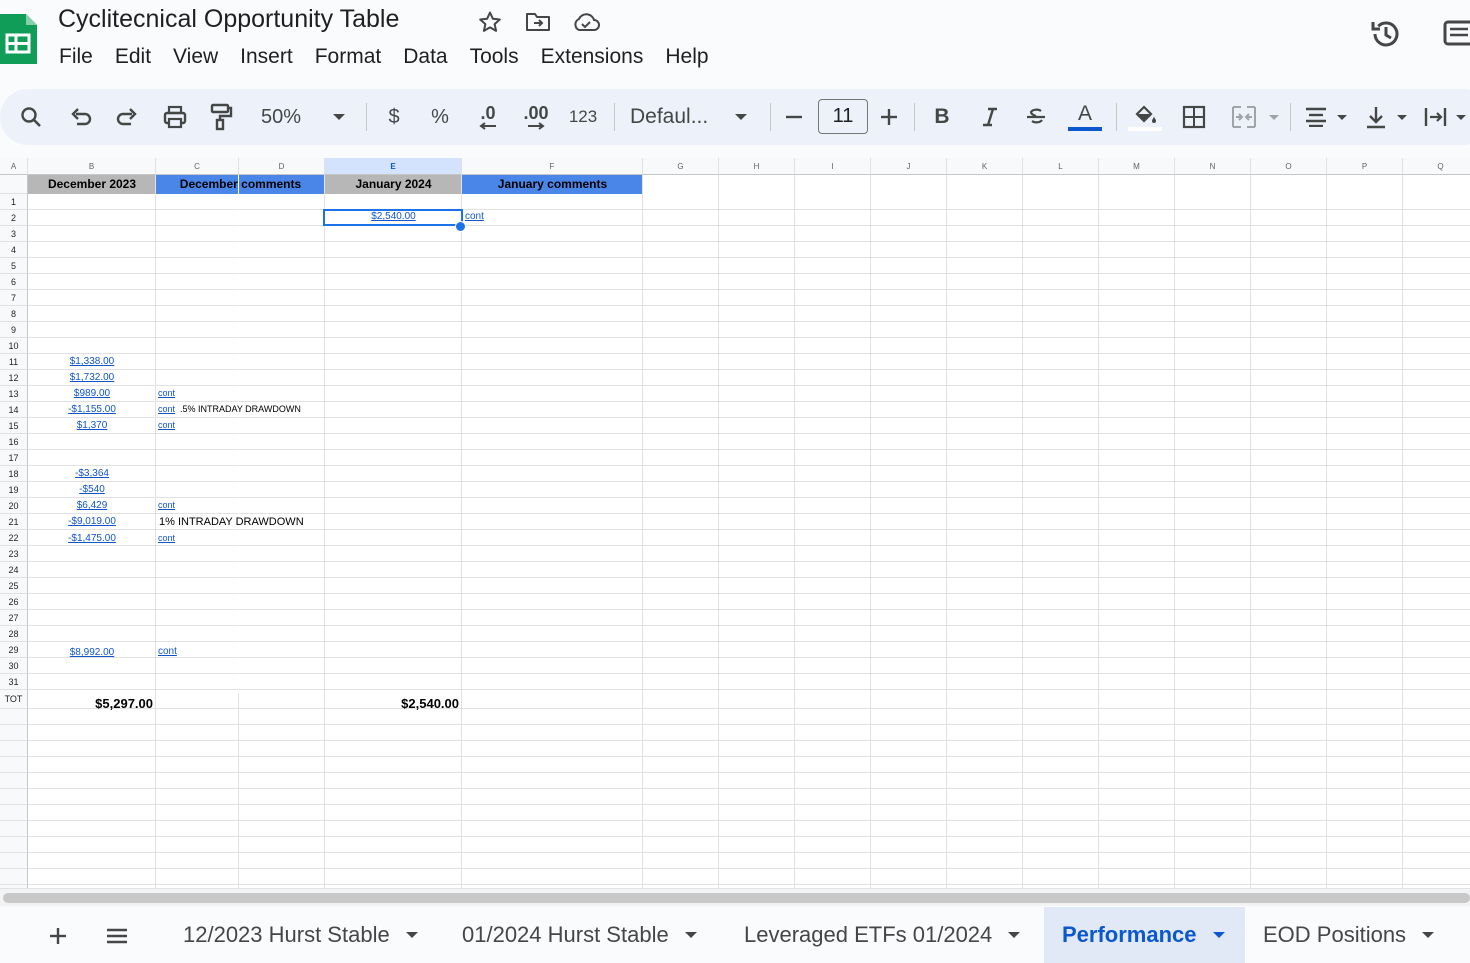  Describe the element at coordinates (14, 474) in the screenshot. I see `row-header: 18` at that location.